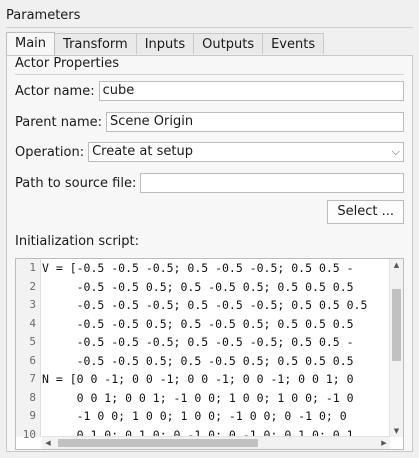 This screenshot has width=419, height=458. Describe the element at coordinates (43, 15) in the screenshot. I see `panel-title: Parameters` at that location.